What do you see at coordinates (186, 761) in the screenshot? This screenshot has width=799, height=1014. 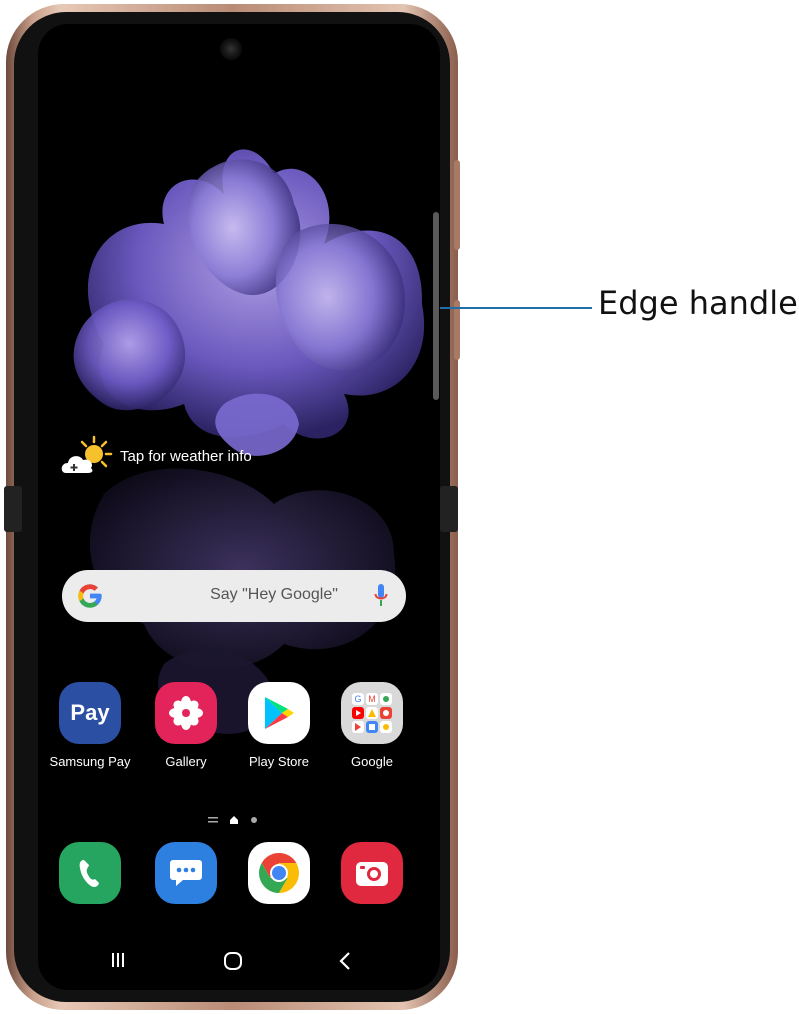 I see `app-label: Gallery` at bounding box center [186, 761].